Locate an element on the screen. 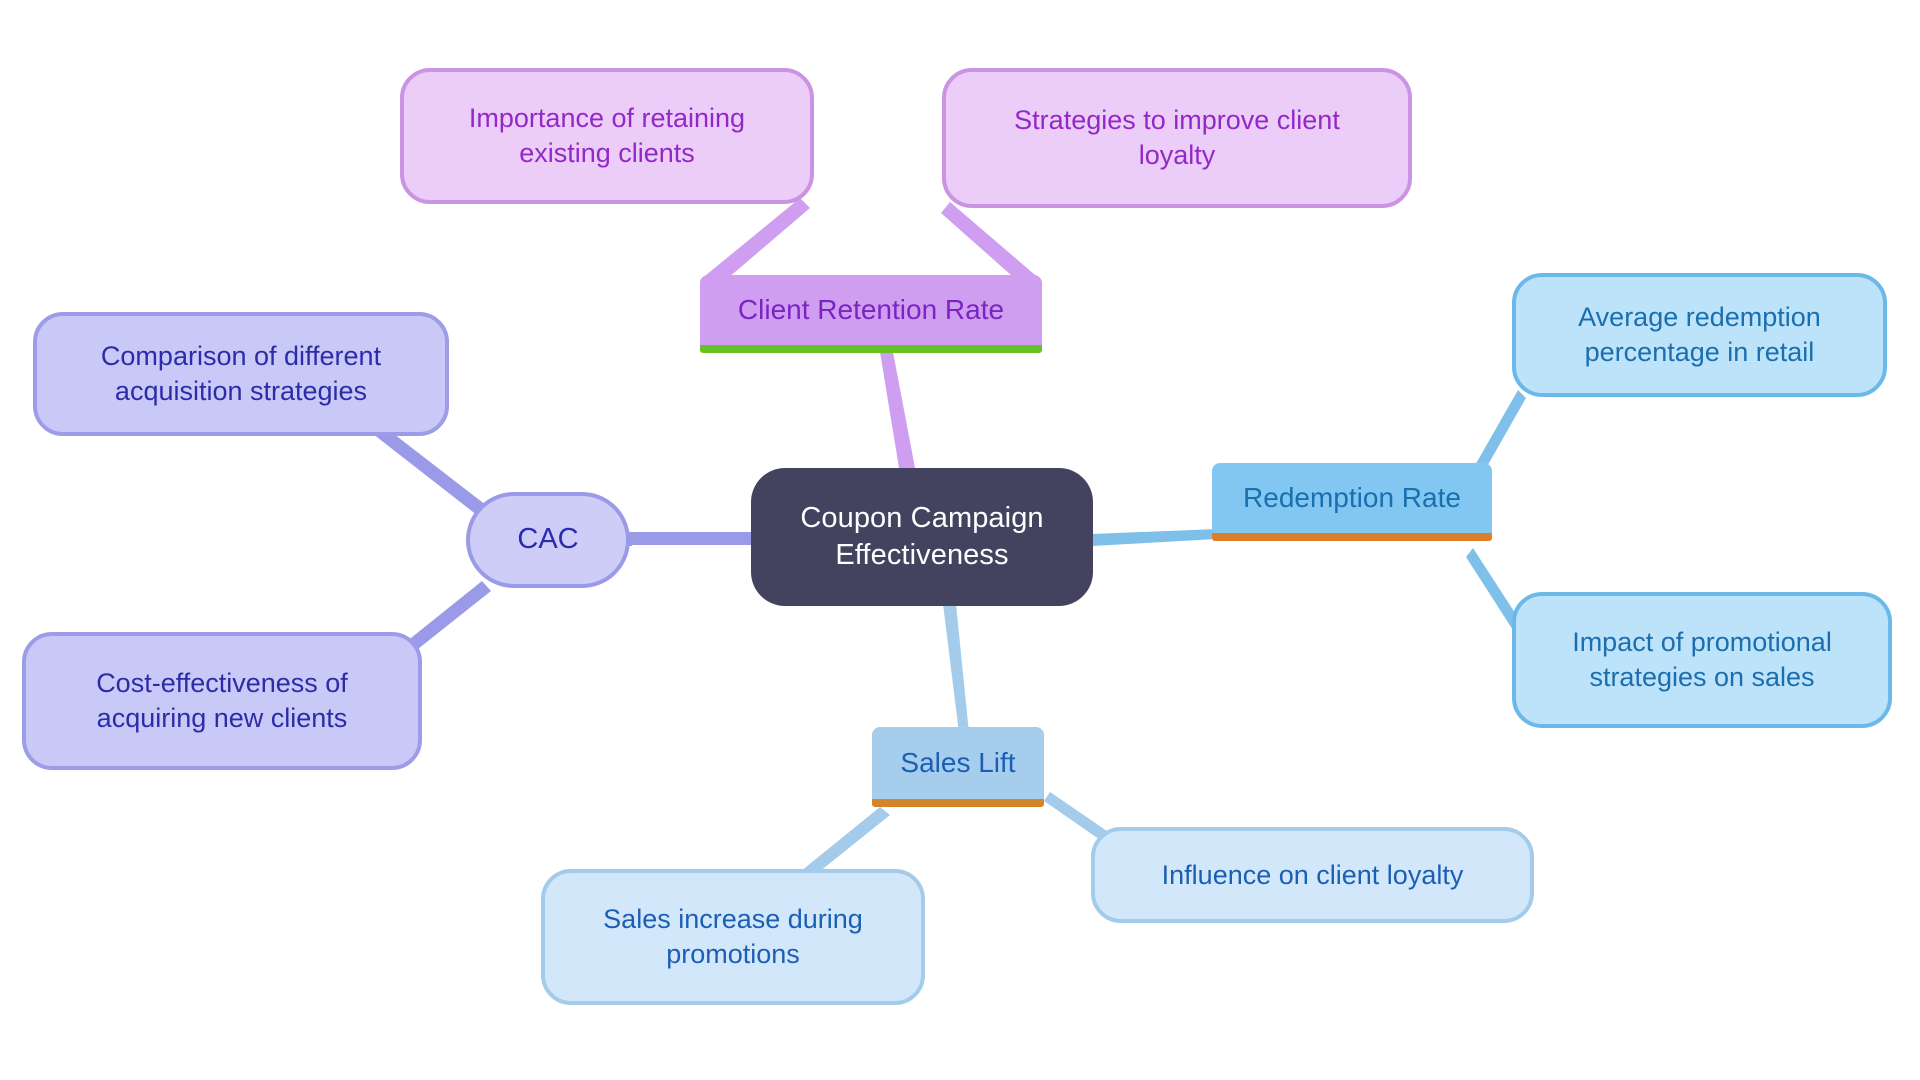  edge-root-sales-lift is located at coordinates (956, 668).